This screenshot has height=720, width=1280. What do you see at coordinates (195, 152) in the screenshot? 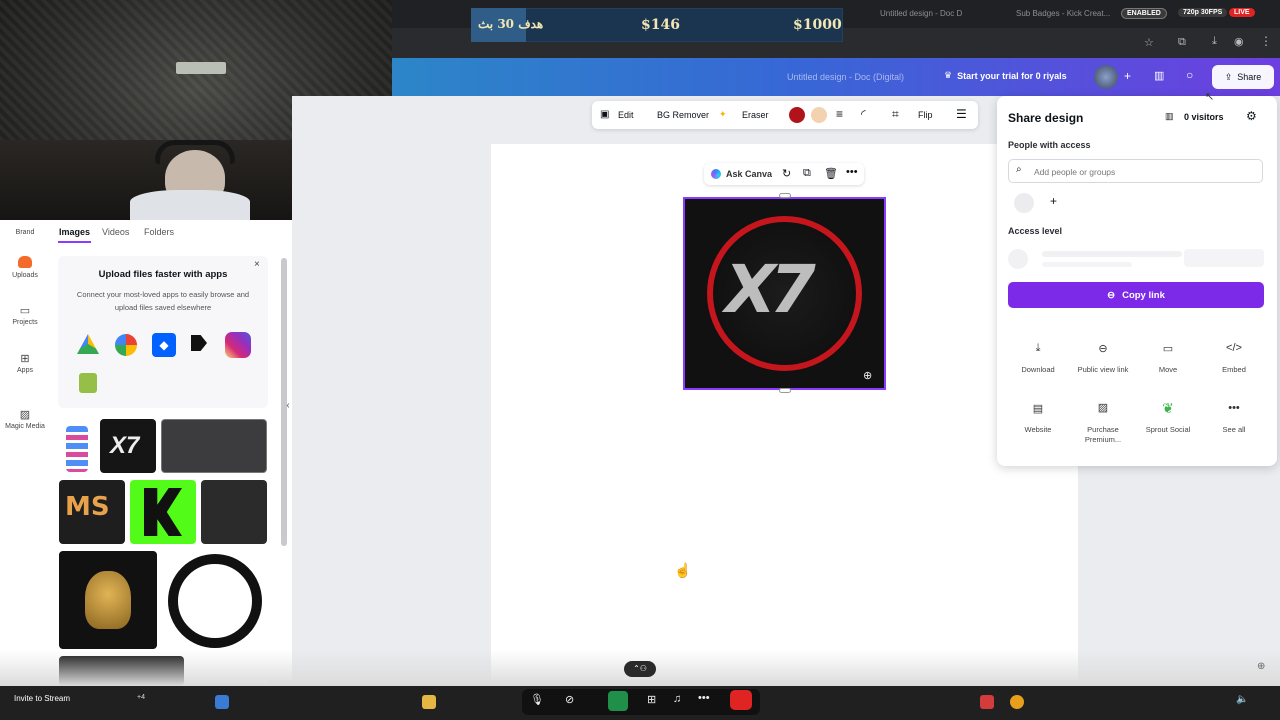
I see `headset` at bounding box center [195, 152].